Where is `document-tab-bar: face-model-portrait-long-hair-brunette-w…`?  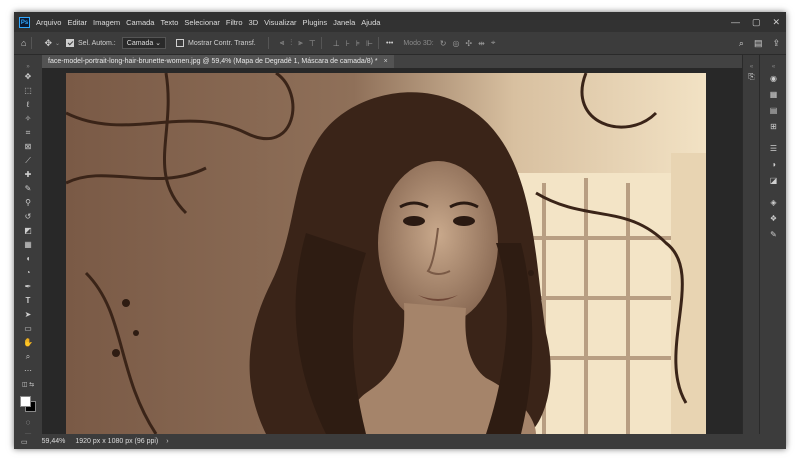
document-tab-bar: face-model-portrait-long-hair-brunette-w… is located at coordinates (392, 61).